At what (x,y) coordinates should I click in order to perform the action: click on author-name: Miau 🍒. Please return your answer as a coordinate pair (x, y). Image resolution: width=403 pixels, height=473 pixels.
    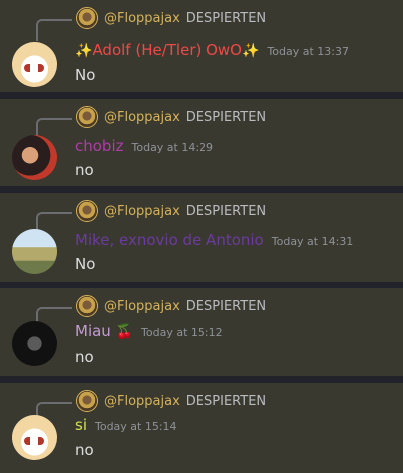
    Looking at the image, I should click on (104, 331).